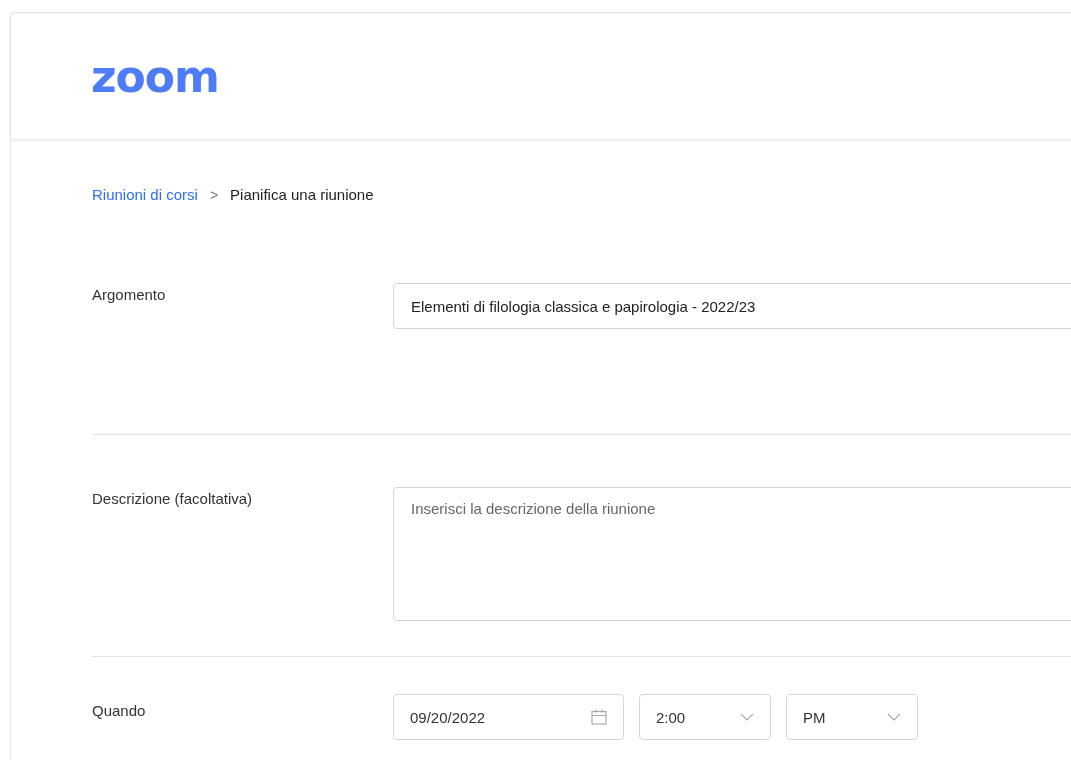 The image size is (1071, 760). I want to click on topic-label: Argomento, so click(129, 295).